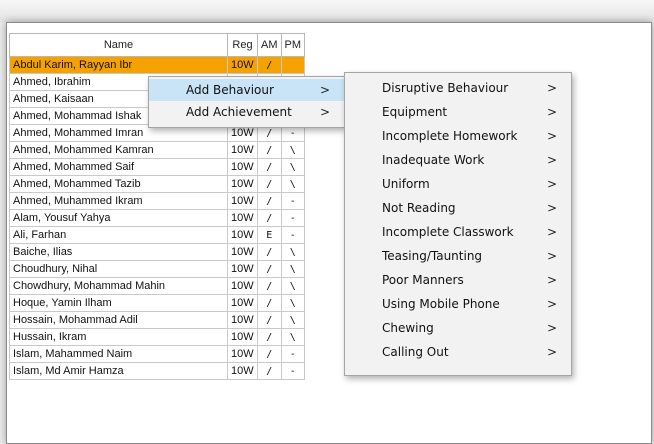 The width and height of the screenshot is (654, 444). Describe the element at coordinates (118, 235) in the screenshot. I see `cell-name: Ali, Farhan` at that location.